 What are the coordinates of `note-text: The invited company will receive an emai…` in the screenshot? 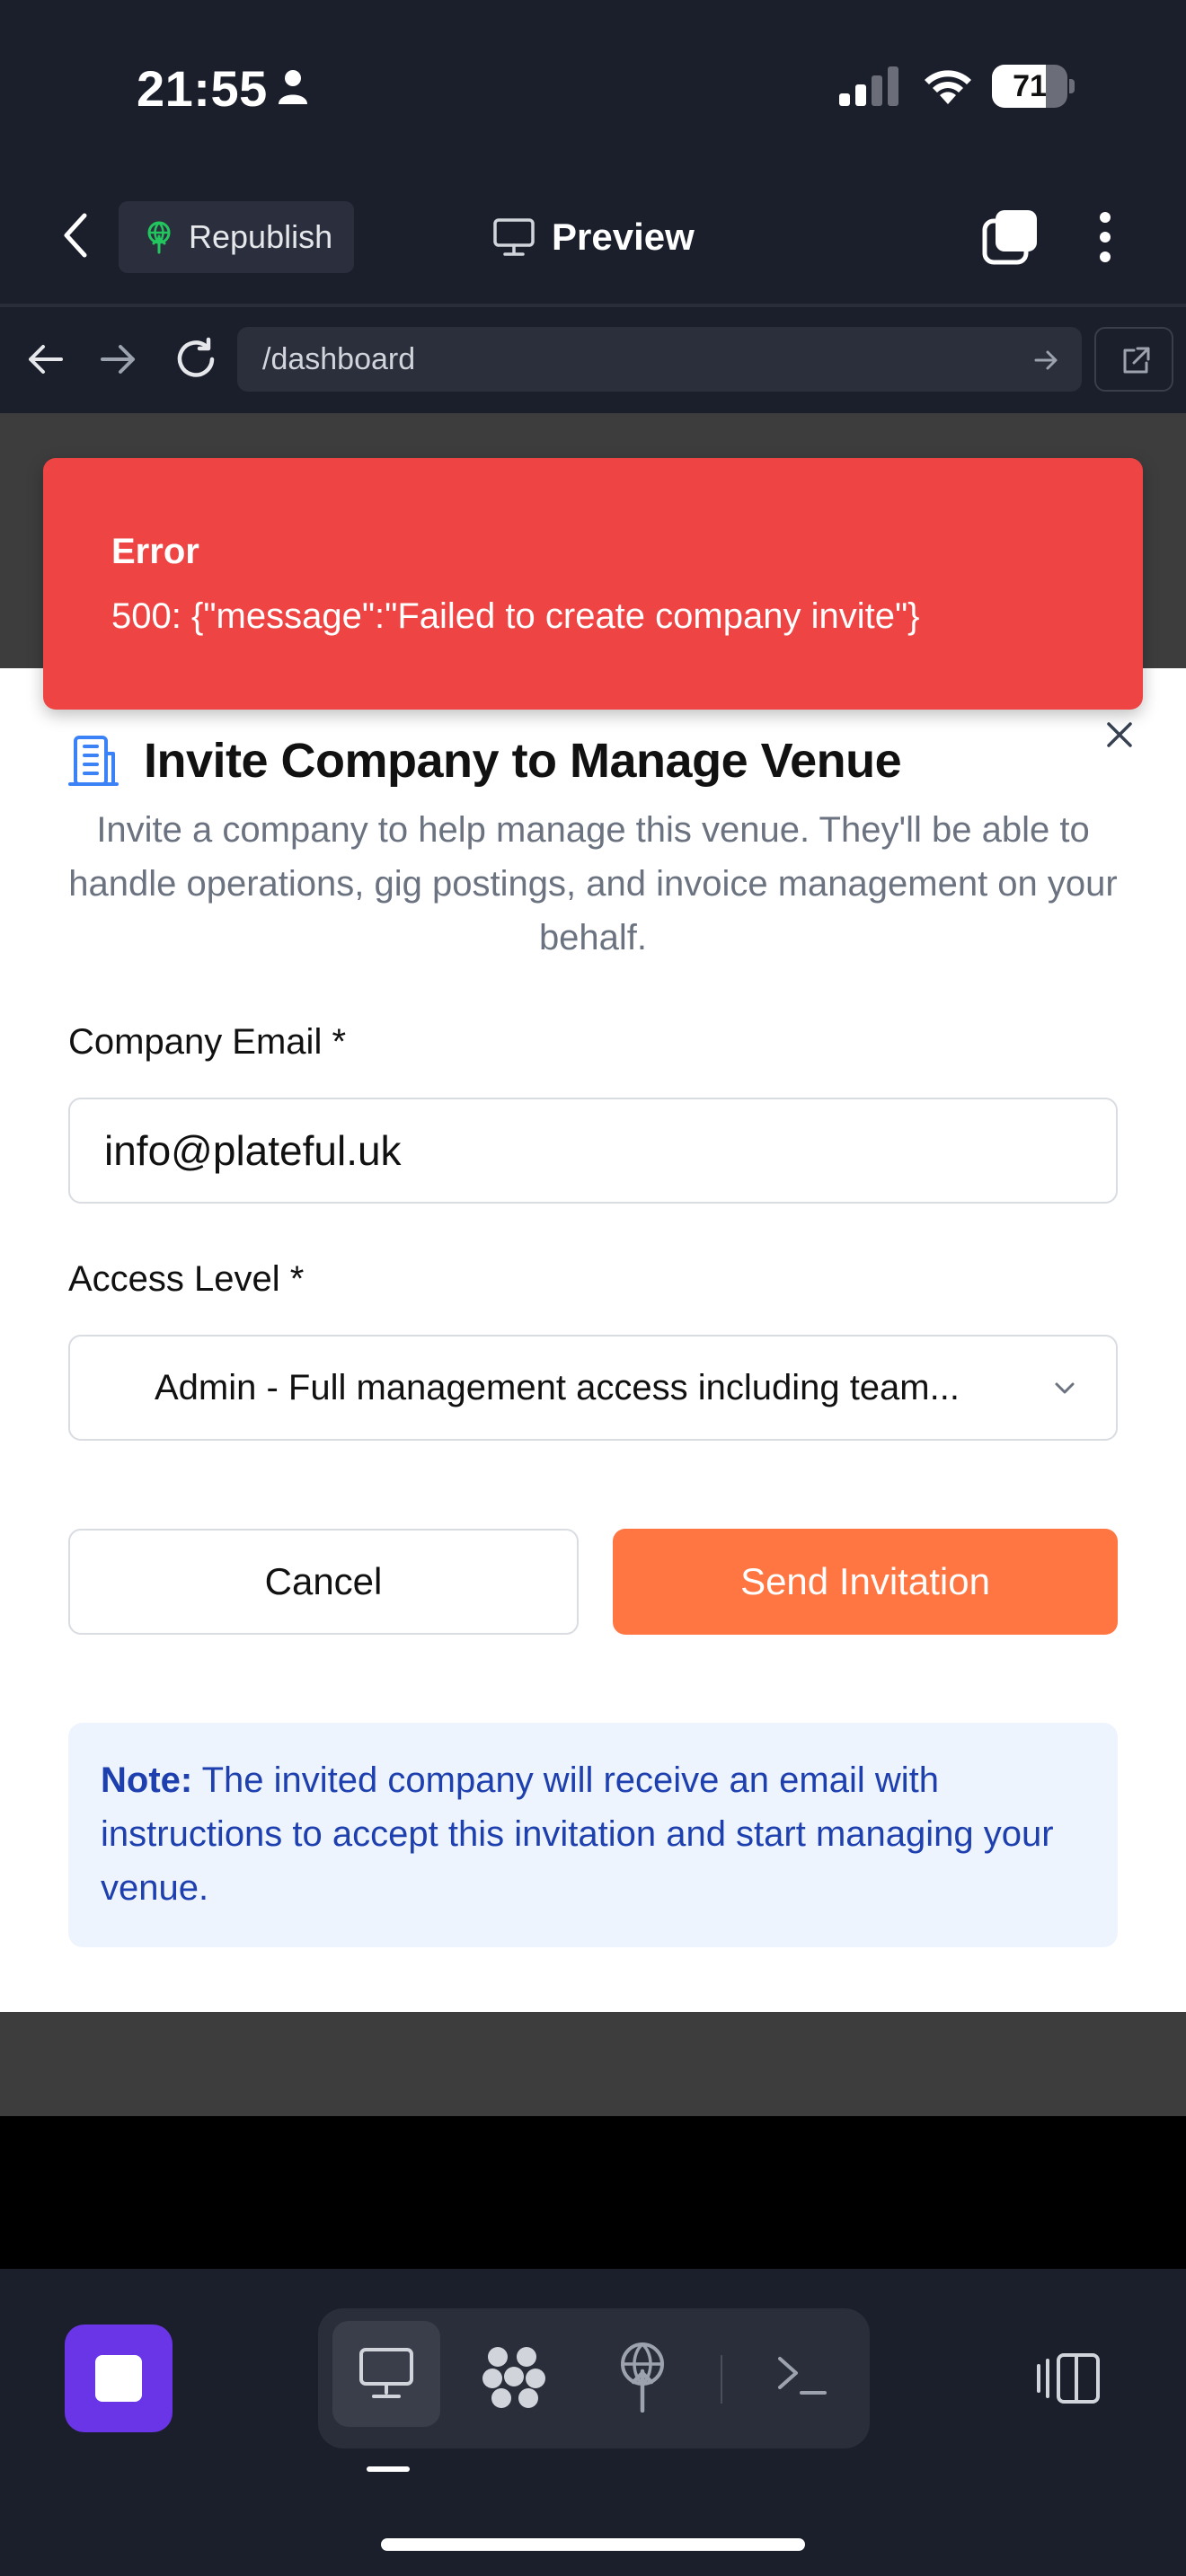 It's located at (577, 1834).